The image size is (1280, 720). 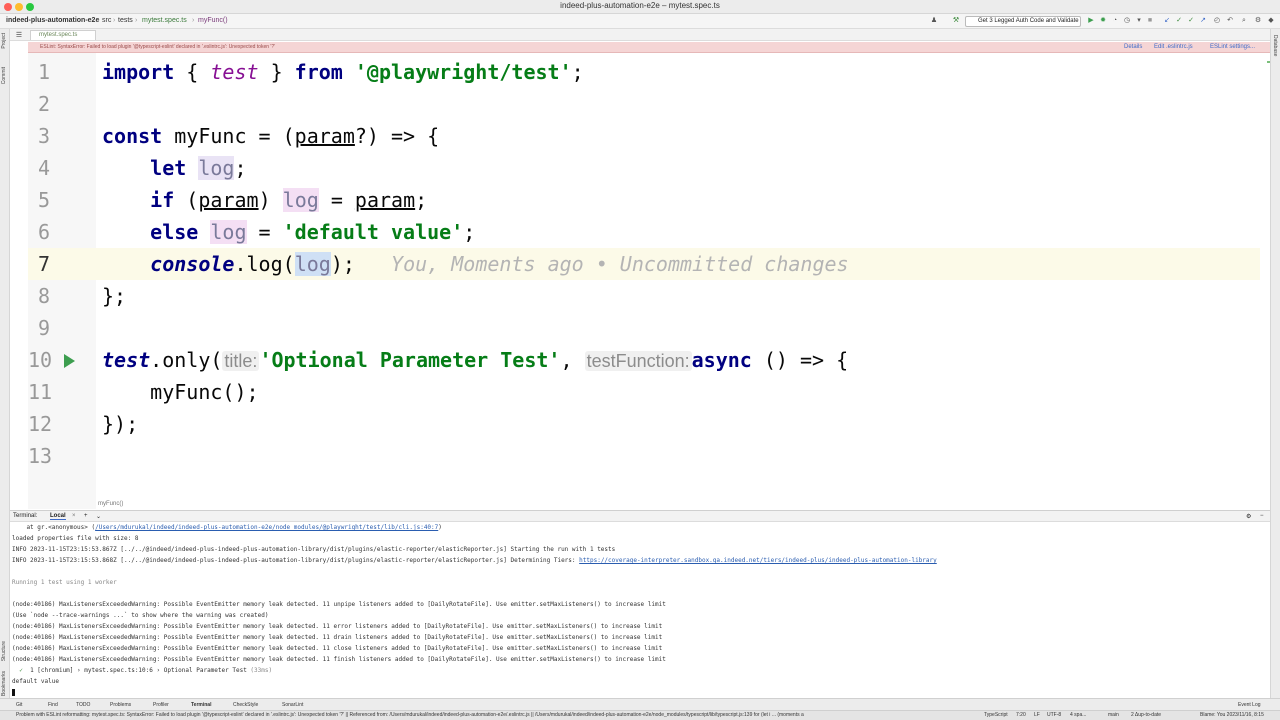 I want to click on chevron-down-icon: ⌄, so click(x=98, y=516).